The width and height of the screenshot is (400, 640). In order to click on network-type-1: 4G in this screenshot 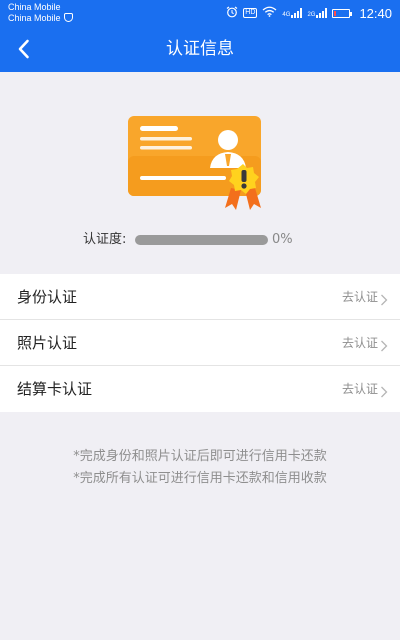, I will do `click(286, 15)`.